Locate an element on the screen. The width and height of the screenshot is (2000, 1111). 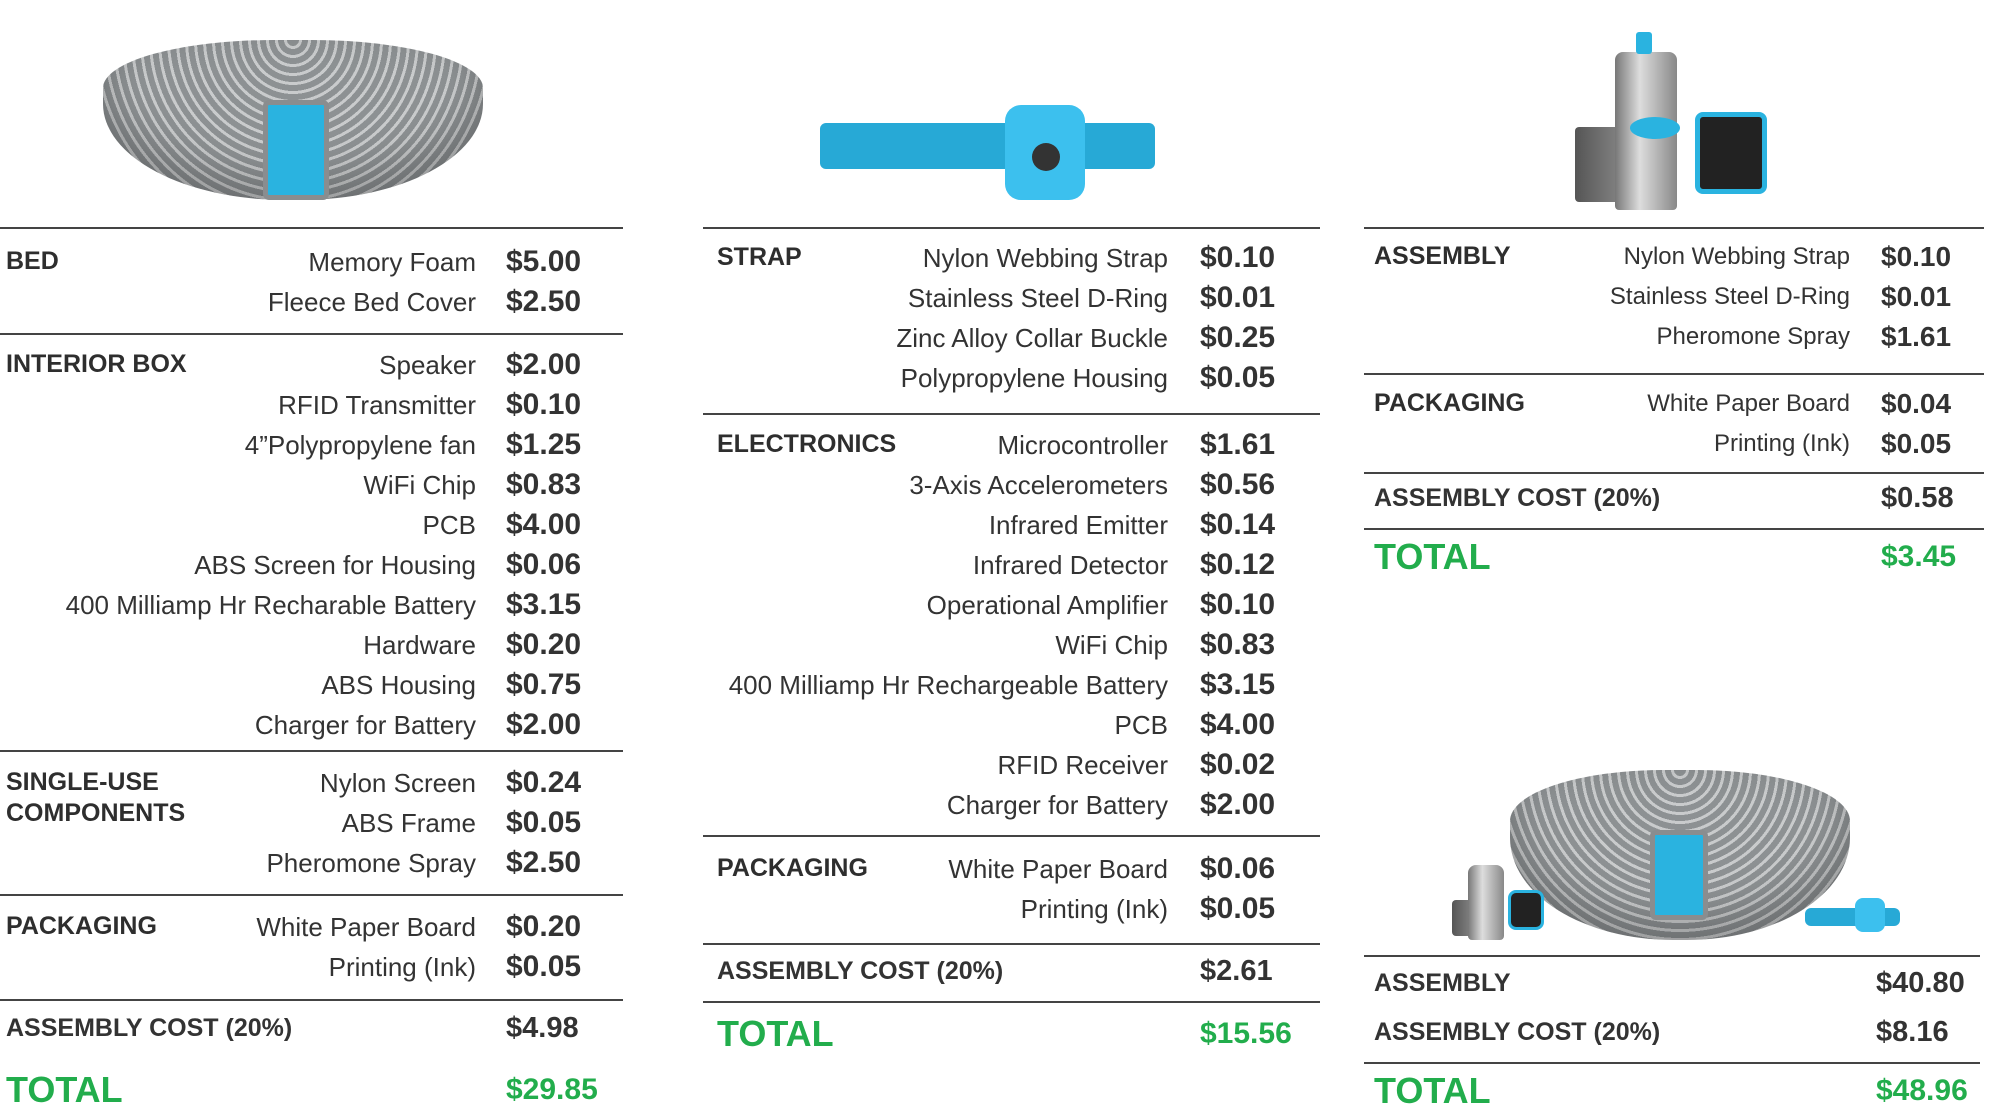
cost-row: Nylon Webbing Strap $0.10 is located at coordinates (1679, 257).